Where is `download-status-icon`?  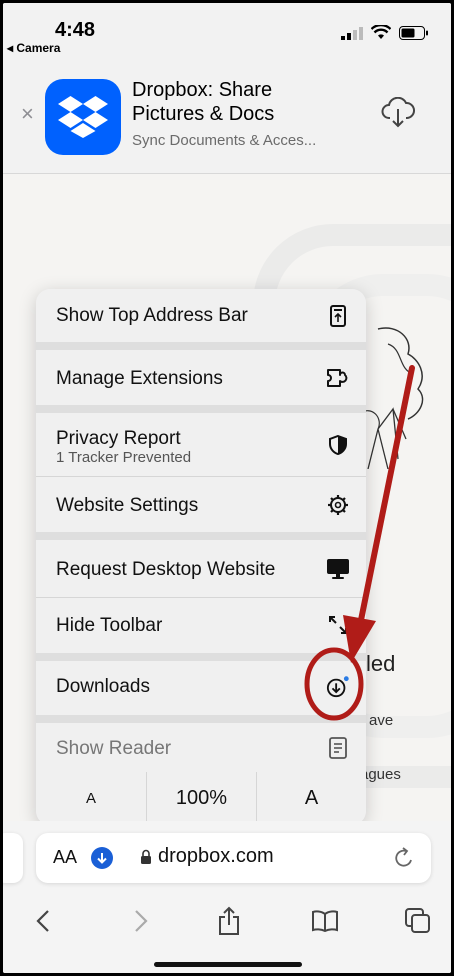
download-status-icon is located at coordinates (102, 858).